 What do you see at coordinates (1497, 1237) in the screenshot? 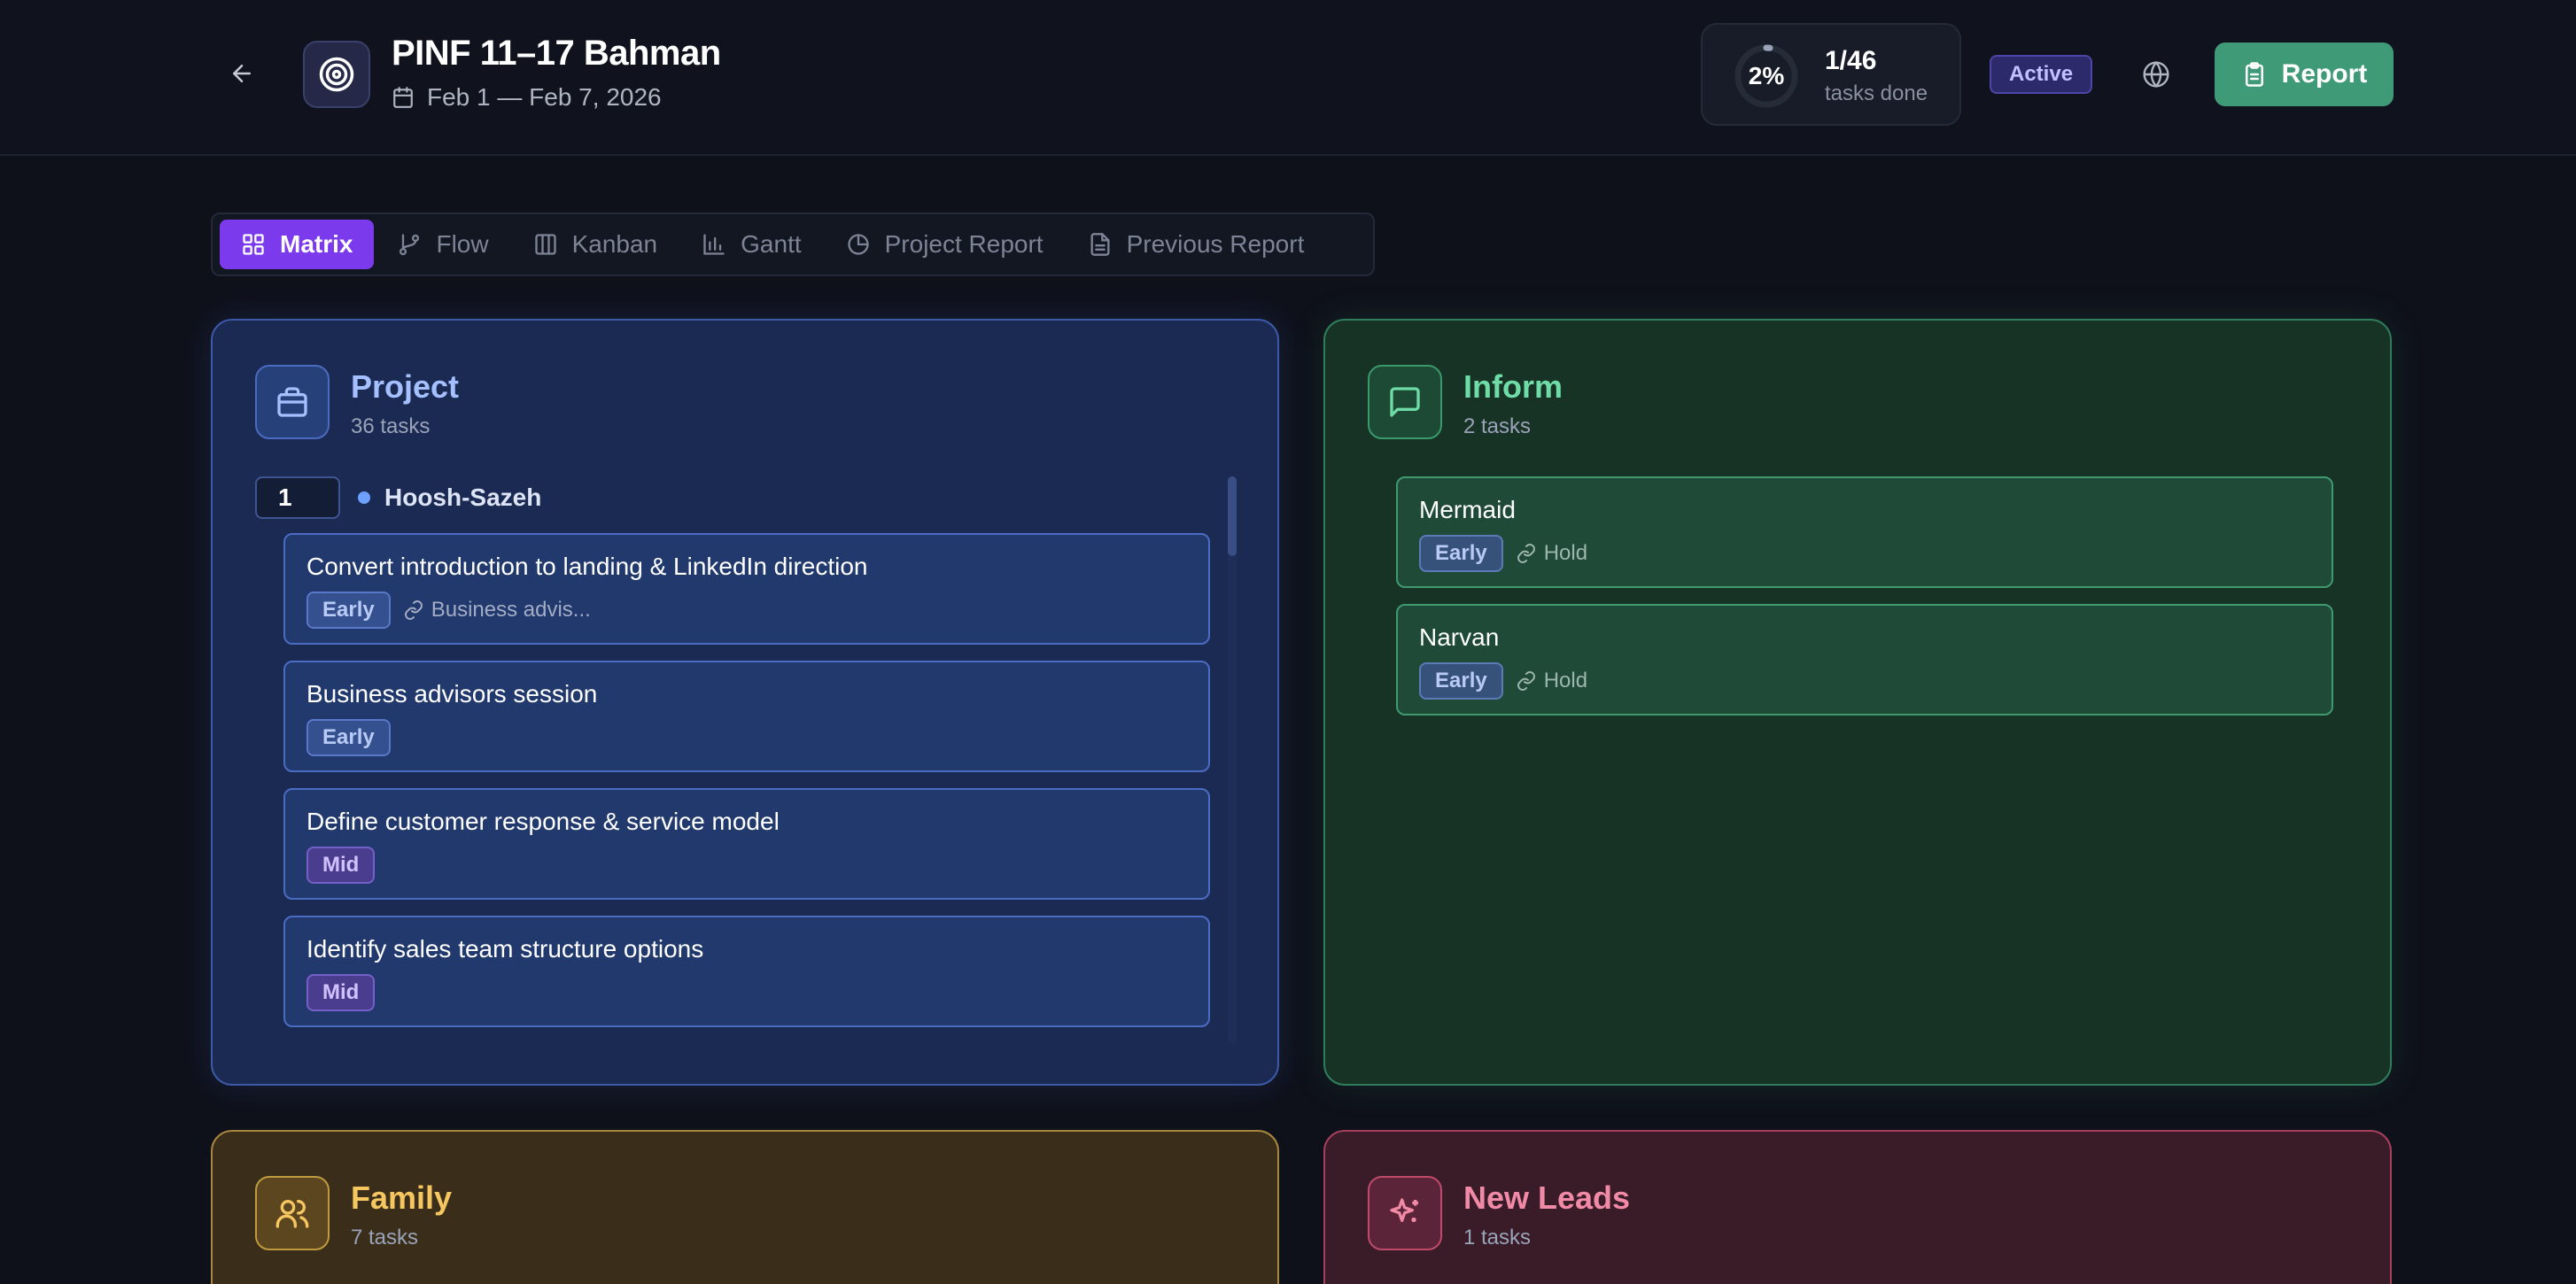
I see `quadrant-task-count: 1 tasks` at bounding box center [1497, 1237].